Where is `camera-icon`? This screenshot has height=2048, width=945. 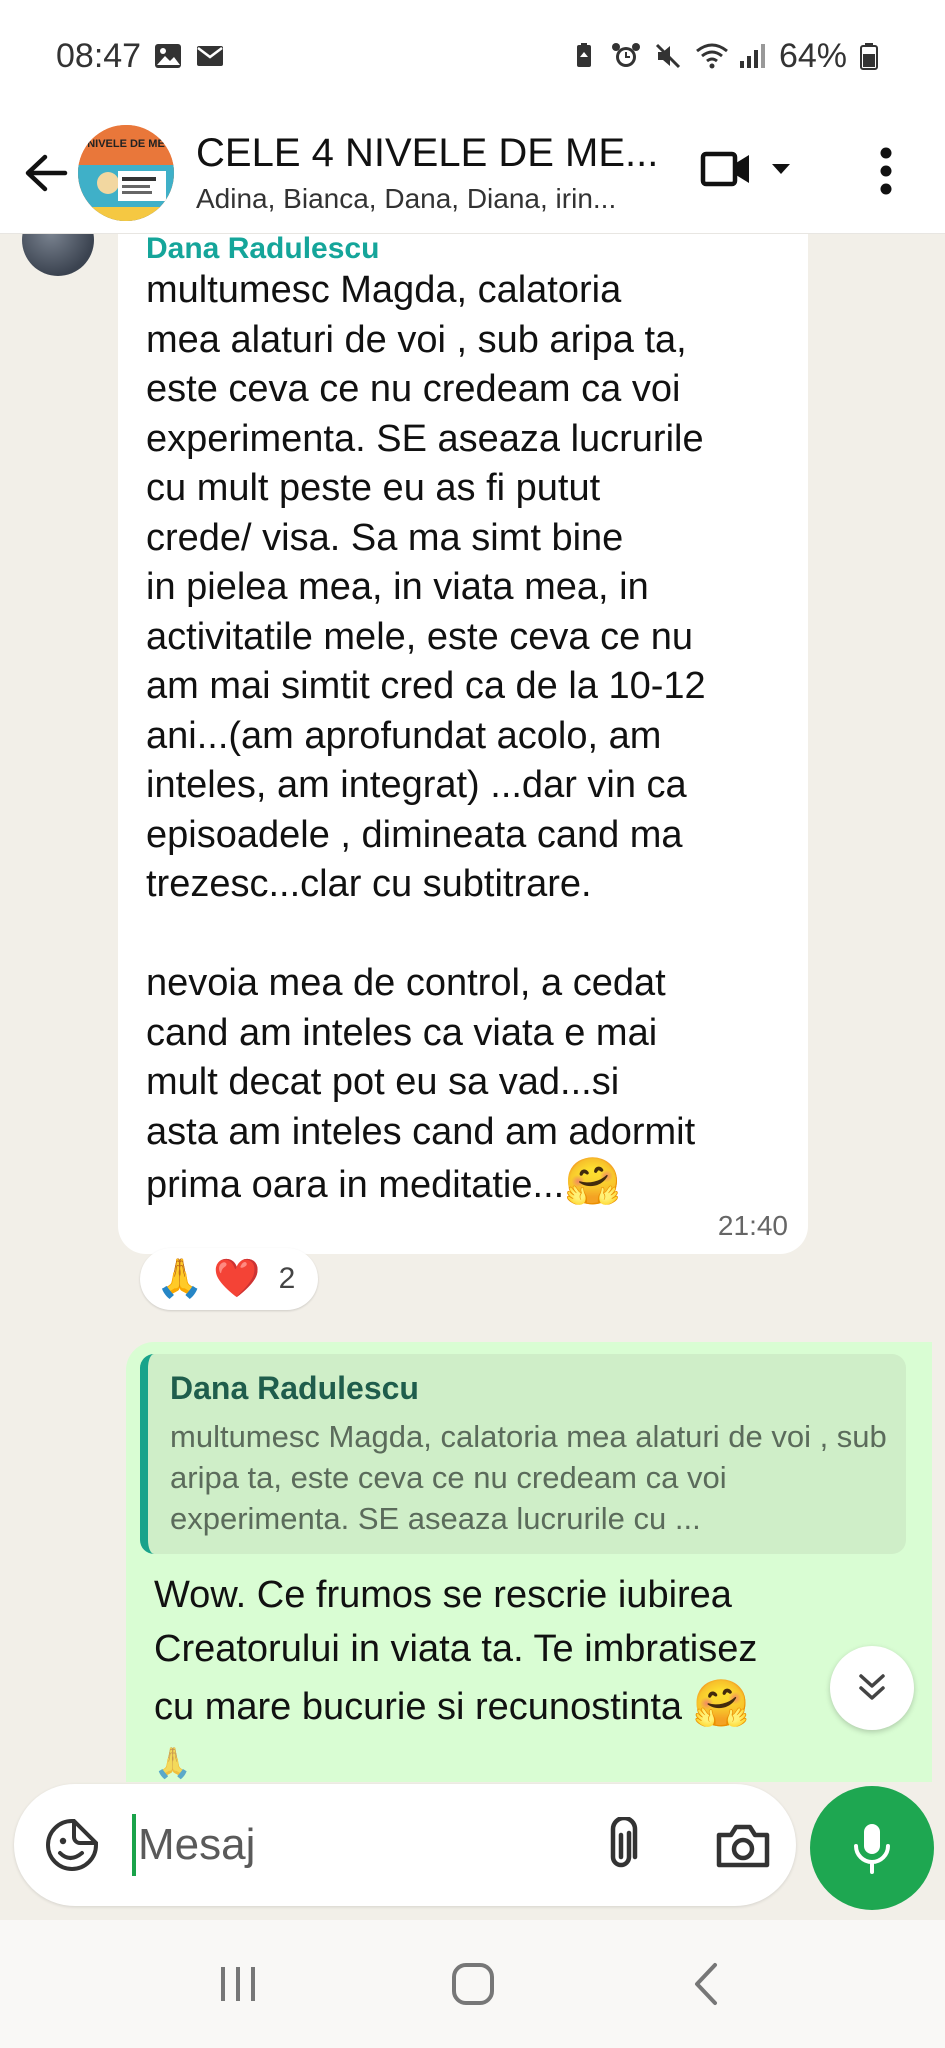
camera-icon is located at coordinates (743, 1846).